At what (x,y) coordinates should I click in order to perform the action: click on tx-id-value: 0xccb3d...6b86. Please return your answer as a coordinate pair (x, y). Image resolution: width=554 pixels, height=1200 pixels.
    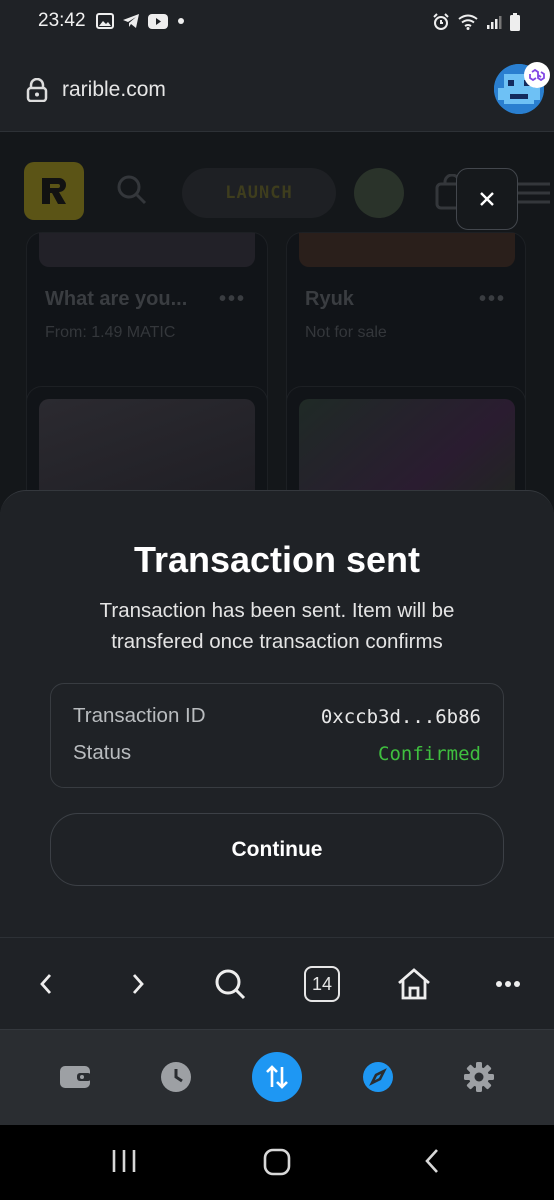
    Looking at the image, I should click on (401, 717).